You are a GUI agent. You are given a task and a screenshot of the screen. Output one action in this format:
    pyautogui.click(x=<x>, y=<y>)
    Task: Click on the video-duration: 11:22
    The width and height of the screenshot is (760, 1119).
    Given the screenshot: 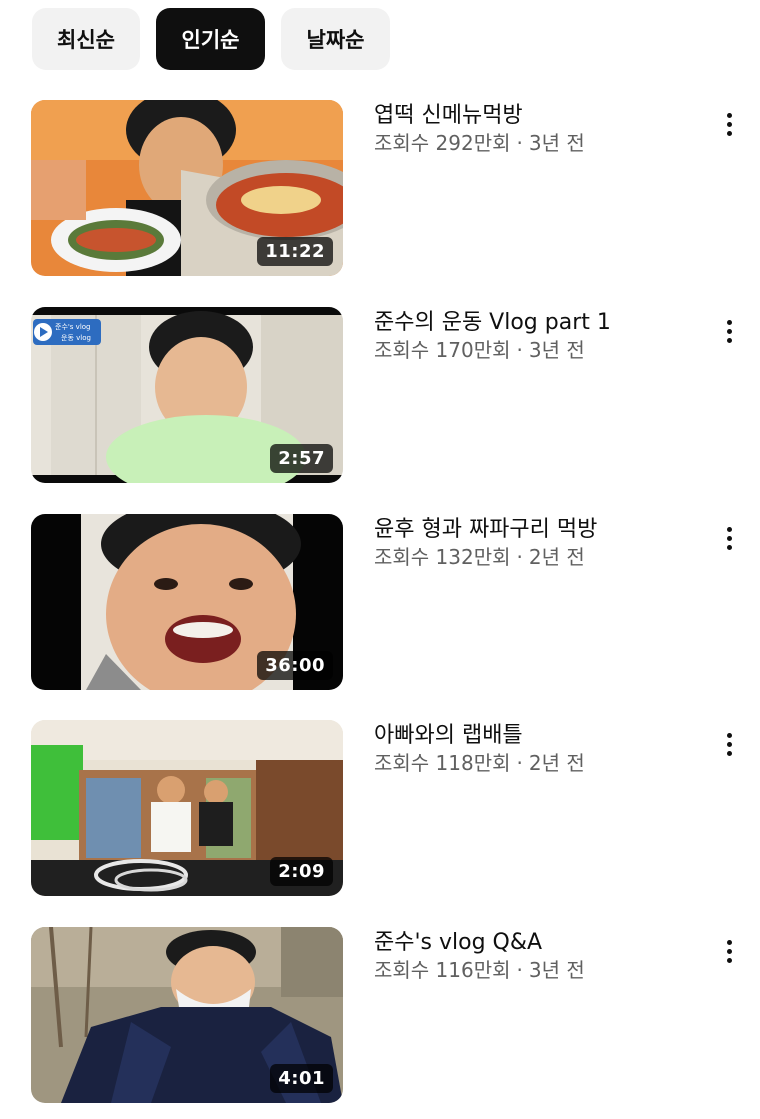 What is the action you would take?
    pyautogui.click(x=295, y=251)
    